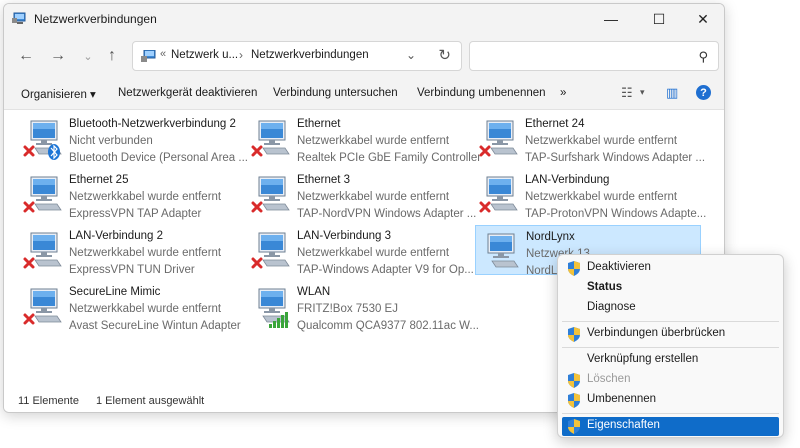 This screenshot has width=800, height=448. Describe the element at coordinates (135, 214) in the screenshot. I see `connection-device: ExpressVPN TAP Adapter` at that location.